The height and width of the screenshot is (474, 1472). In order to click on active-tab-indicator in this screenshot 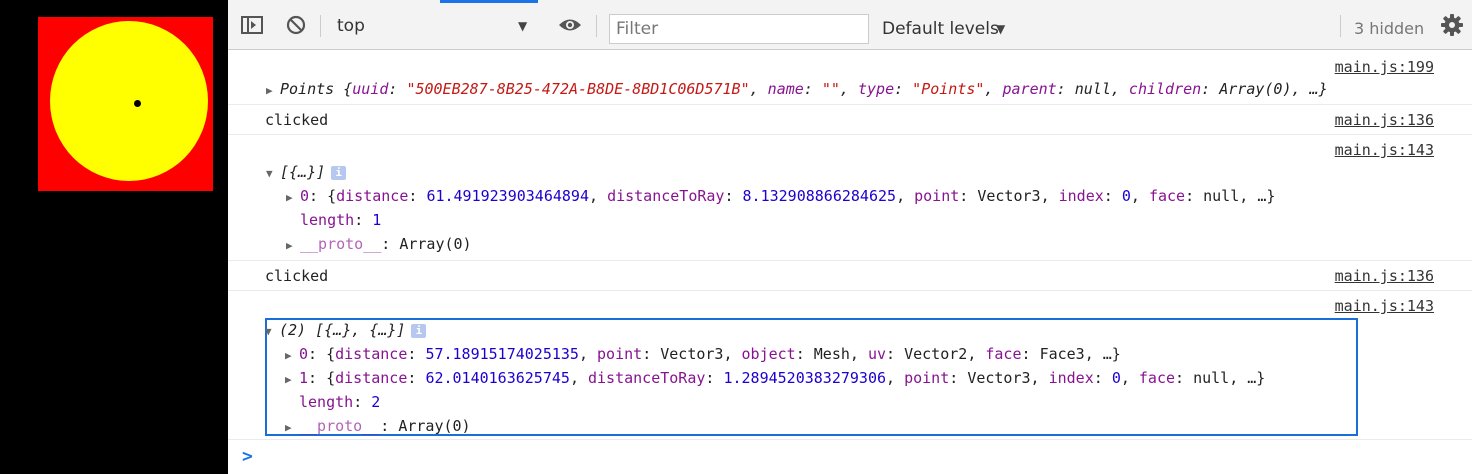, I will do `click(489, 1)`.